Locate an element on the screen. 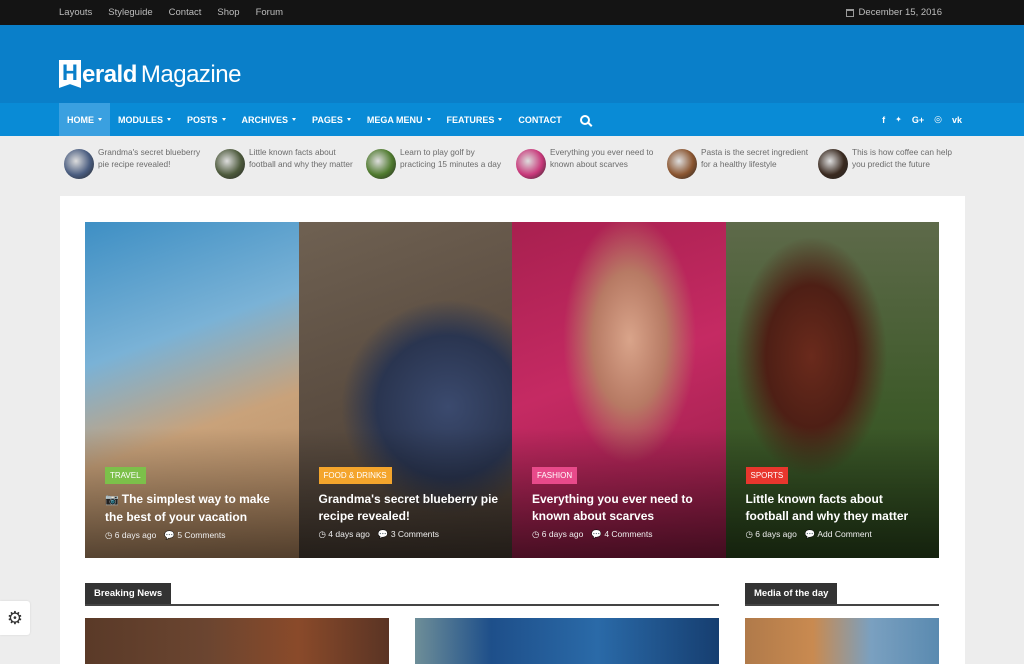 The width and height of the screenshot is (1024, 664). vk-icon: vk is located at coordinates (957, 120).